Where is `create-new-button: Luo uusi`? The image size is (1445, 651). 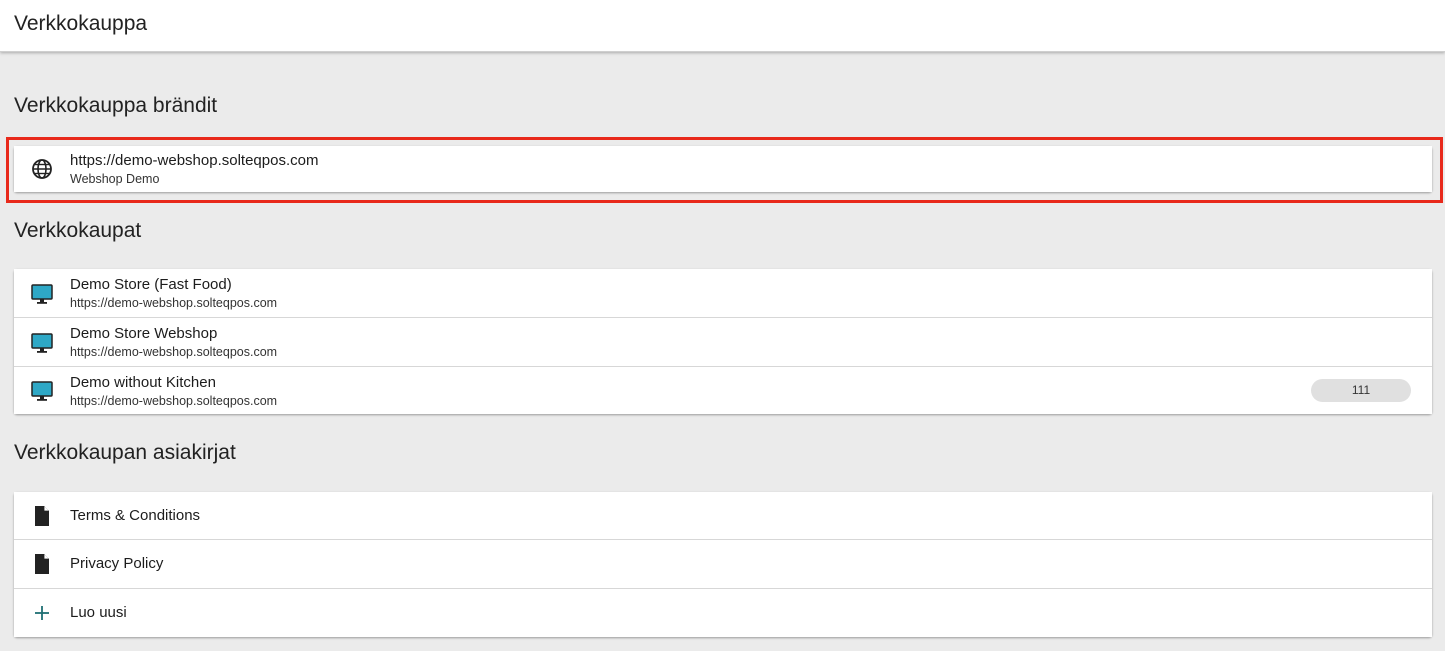 create-new-button: Luo uusi is located at coordinates (723, 613).